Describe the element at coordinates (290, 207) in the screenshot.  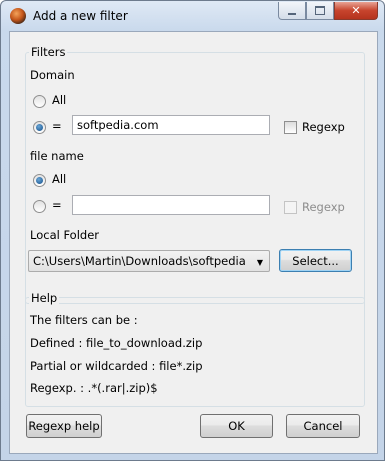
I see `file-name-regexp-checkbox` at that location.